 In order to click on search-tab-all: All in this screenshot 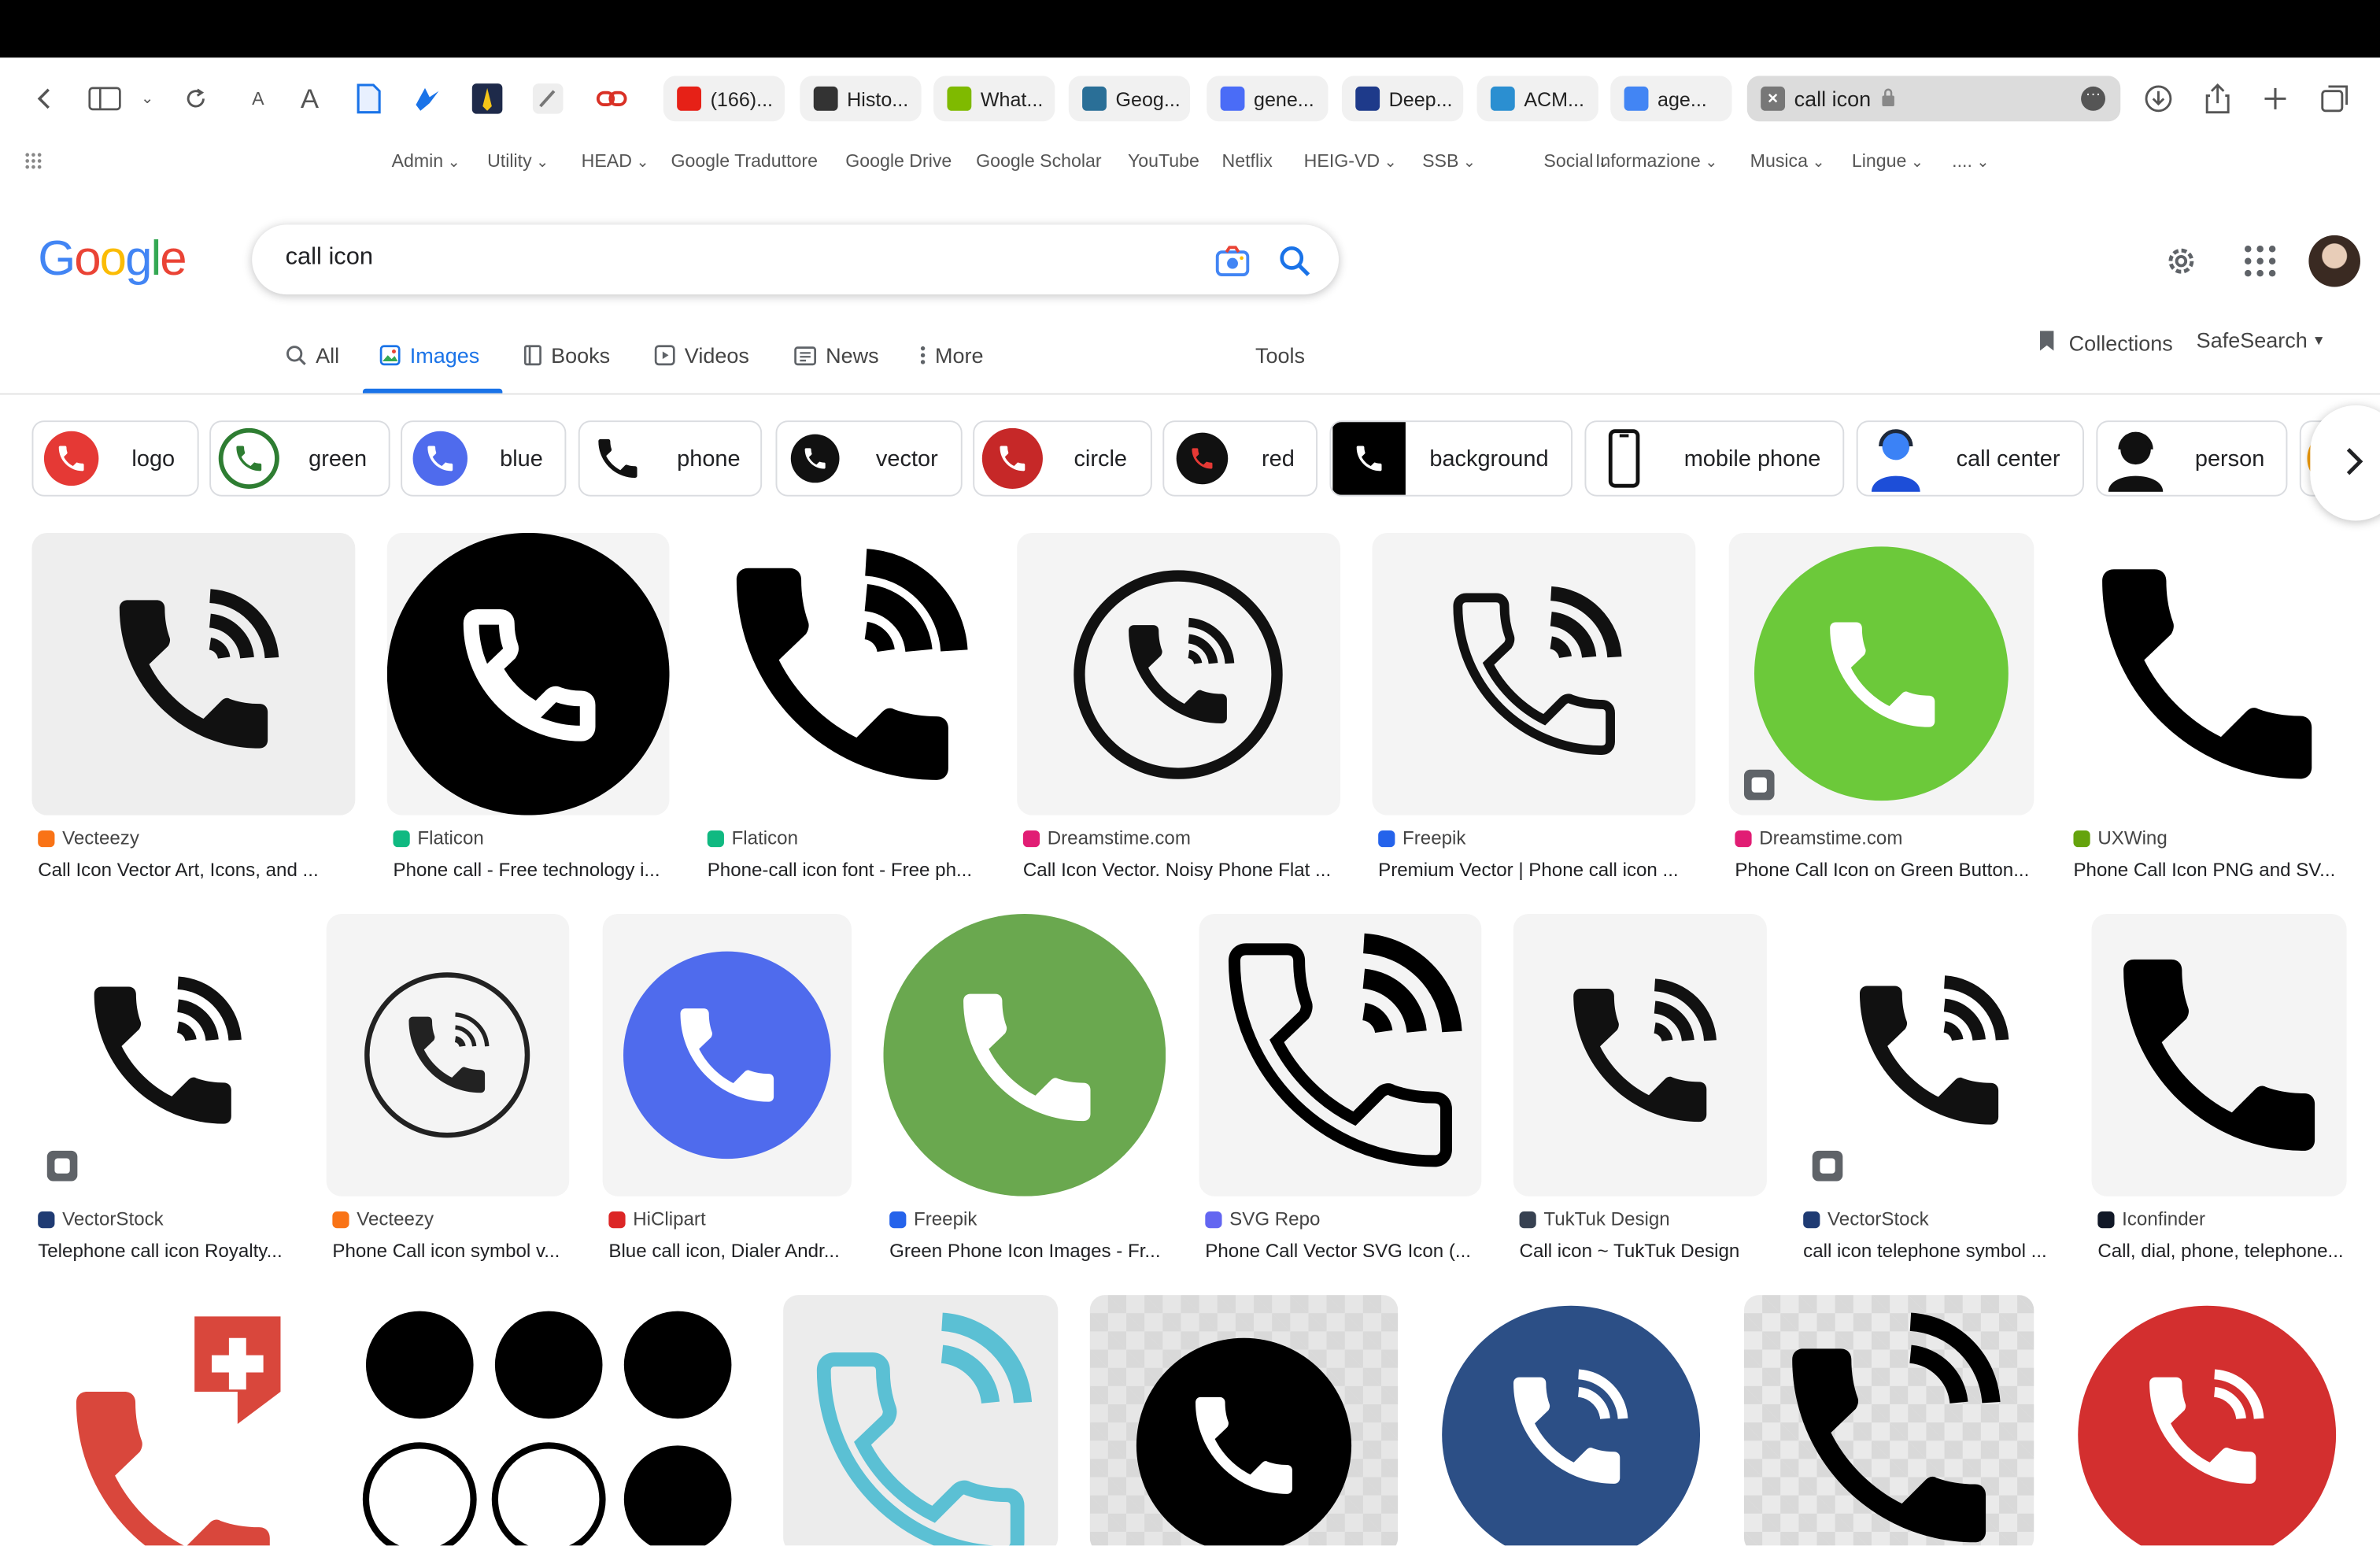, I will do `click(312, 356)`.